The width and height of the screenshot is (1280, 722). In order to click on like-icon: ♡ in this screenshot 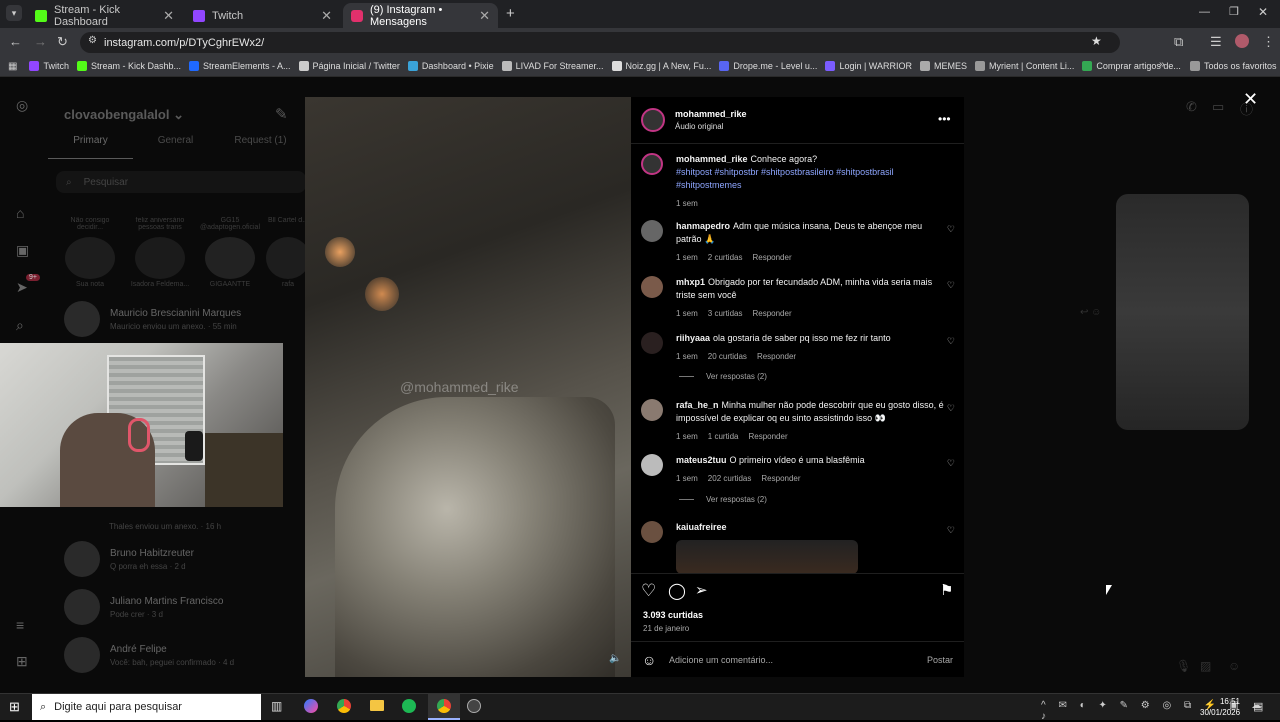, I will do `click(648, 591)`.